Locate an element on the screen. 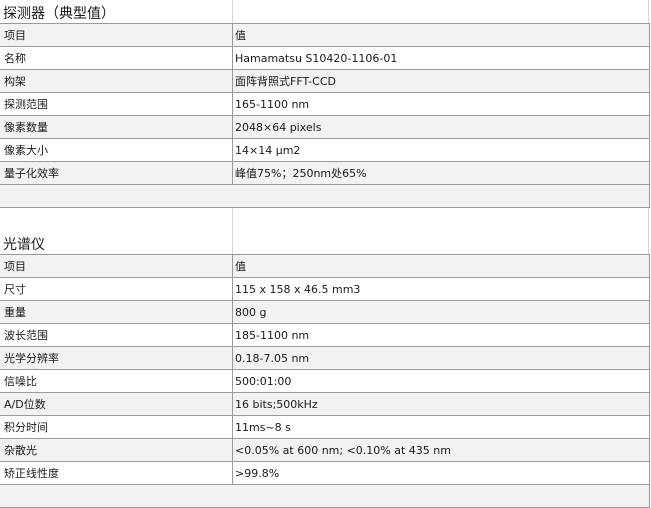 The width and height of the screenshot is (651, 508). row-value: 0.18-7.05 nm is located at coordinates (272, 358).